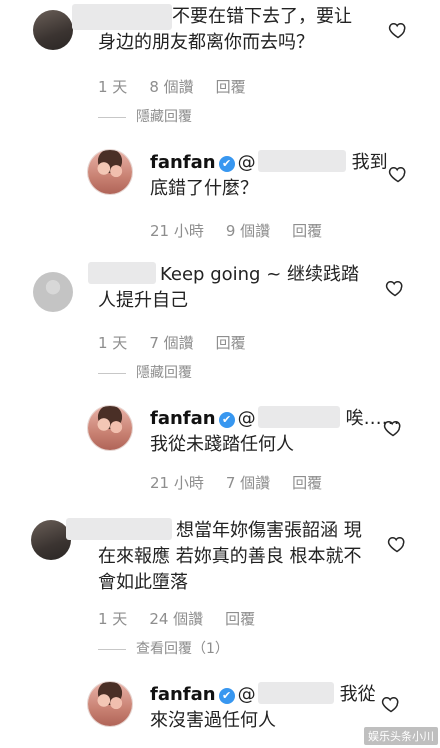 The image size is (440, 748). Describe the element at coordinates (230, 556) in the screenshot. I see `comment-3-text-line2: 在來報應 若妳真的善良 根本就不` at that location.